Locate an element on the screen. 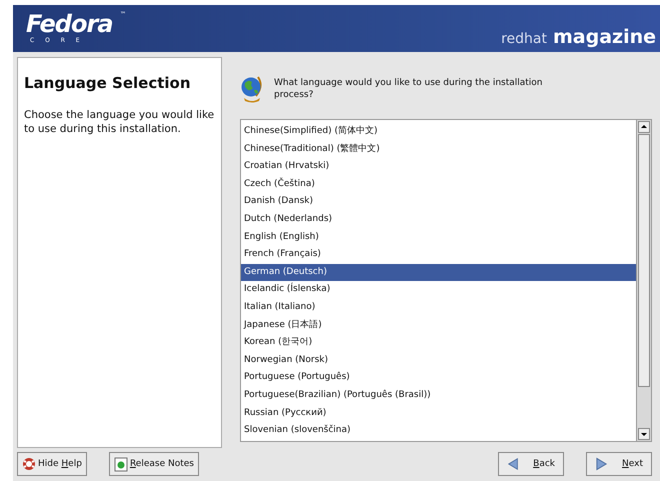 The image size is (660, 481). help-title: Language Selection is located at coordinates (108, 83).